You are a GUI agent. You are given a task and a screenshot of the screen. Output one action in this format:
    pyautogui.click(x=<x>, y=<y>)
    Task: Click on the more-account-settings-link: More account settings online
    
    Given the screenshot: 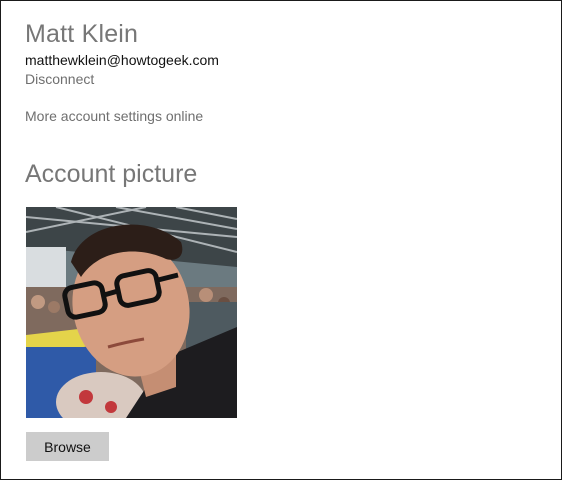 What is the action you would take?
    pyautogui.click(x=114, y=116)
    